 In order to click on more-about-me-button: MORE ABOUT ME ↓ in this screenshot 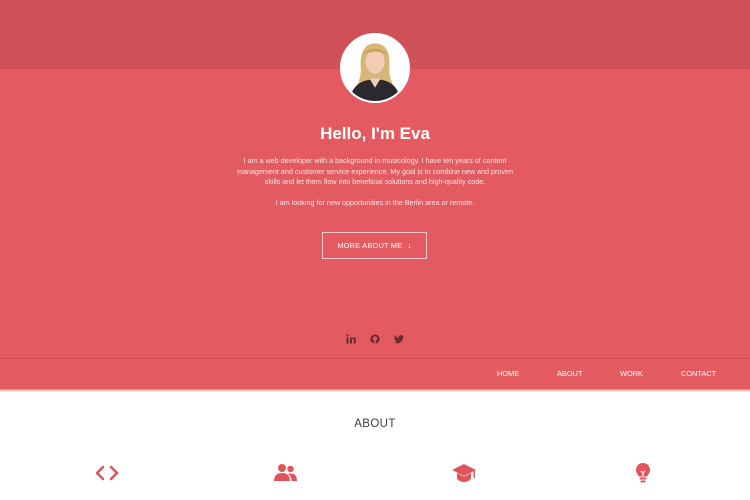, I will do `click(374, 245)`.